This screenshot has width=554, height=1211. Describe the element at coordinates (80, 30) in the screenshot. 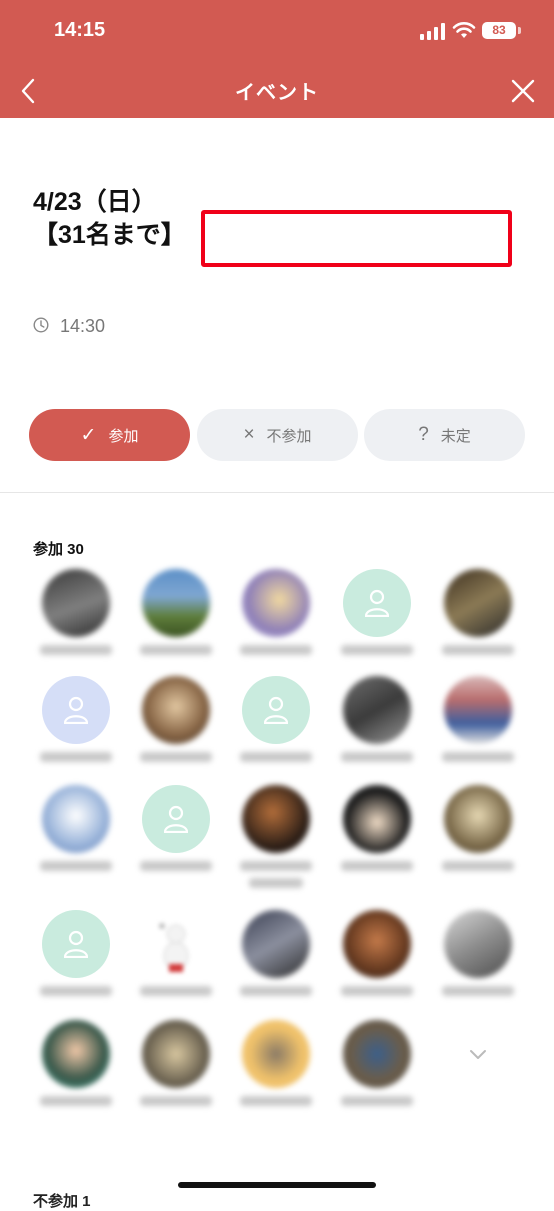

I see `status-time: 14:15` at that location.